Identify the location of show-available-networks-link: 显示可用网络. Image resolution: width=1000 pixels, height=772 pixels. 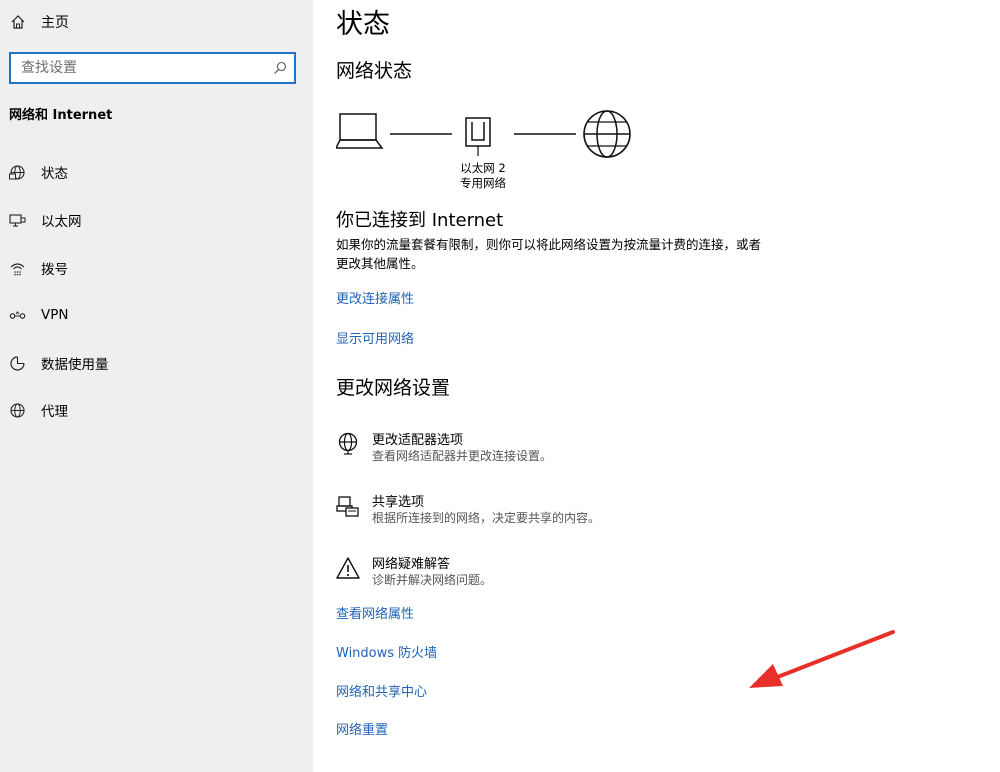
(375, 337).